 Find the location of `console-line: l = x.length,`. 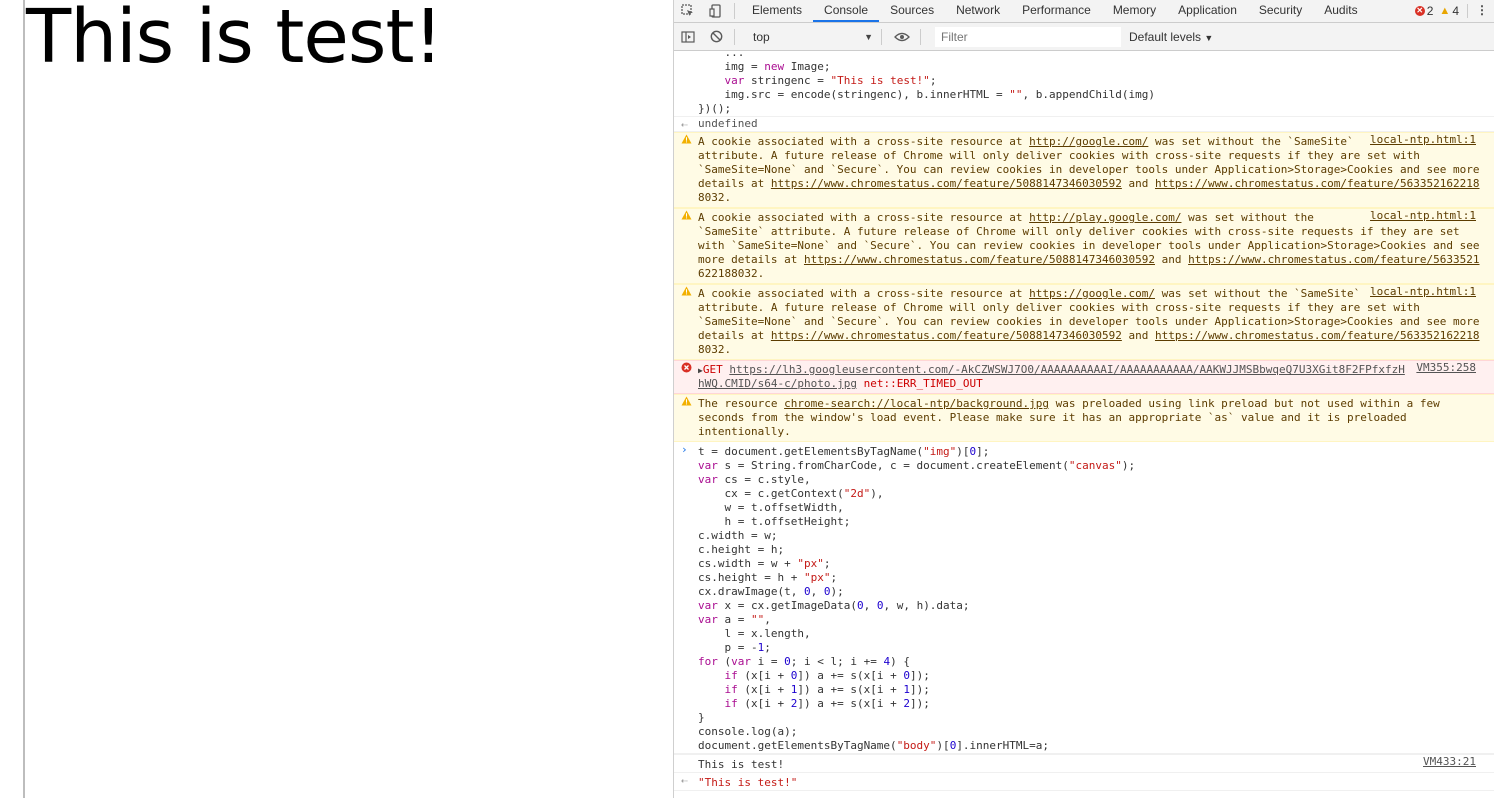

console-line: l = x.length, is located at coordinates (754, 633).